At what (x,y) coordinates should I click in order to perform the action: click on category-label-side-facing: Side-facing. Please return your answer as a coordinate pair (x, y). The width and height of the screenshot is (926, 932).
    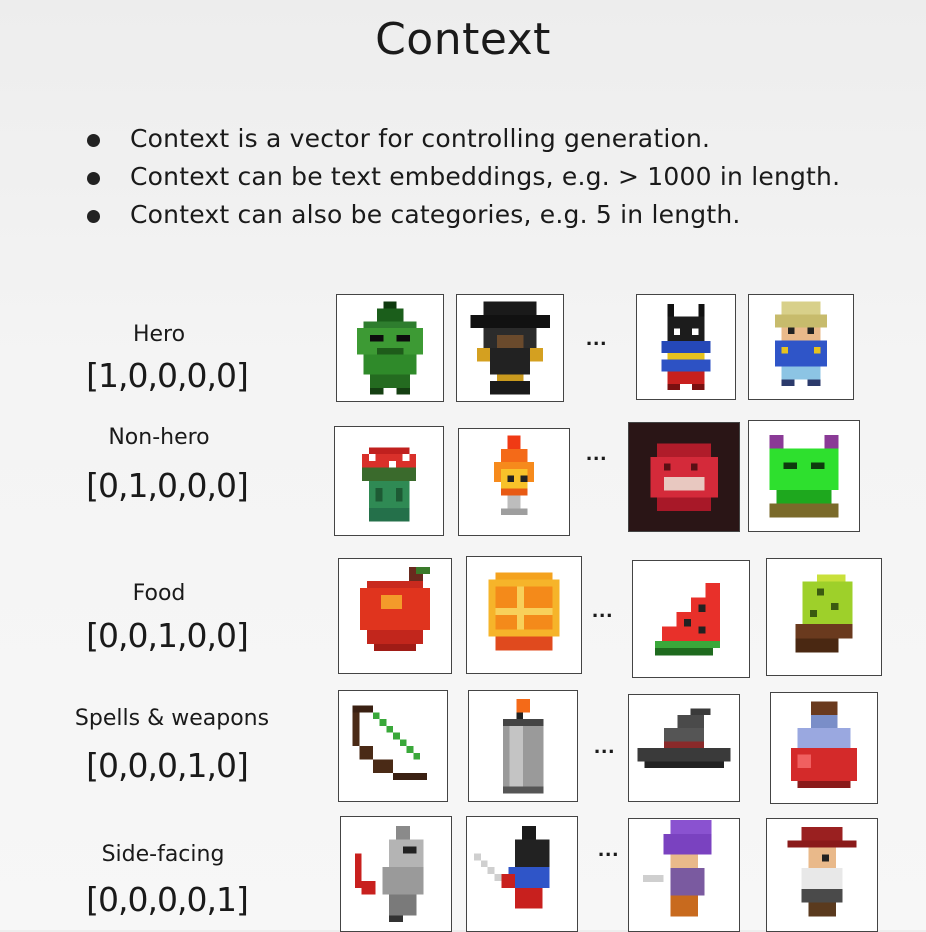
    Looking at the image, I should click on (163, 854).